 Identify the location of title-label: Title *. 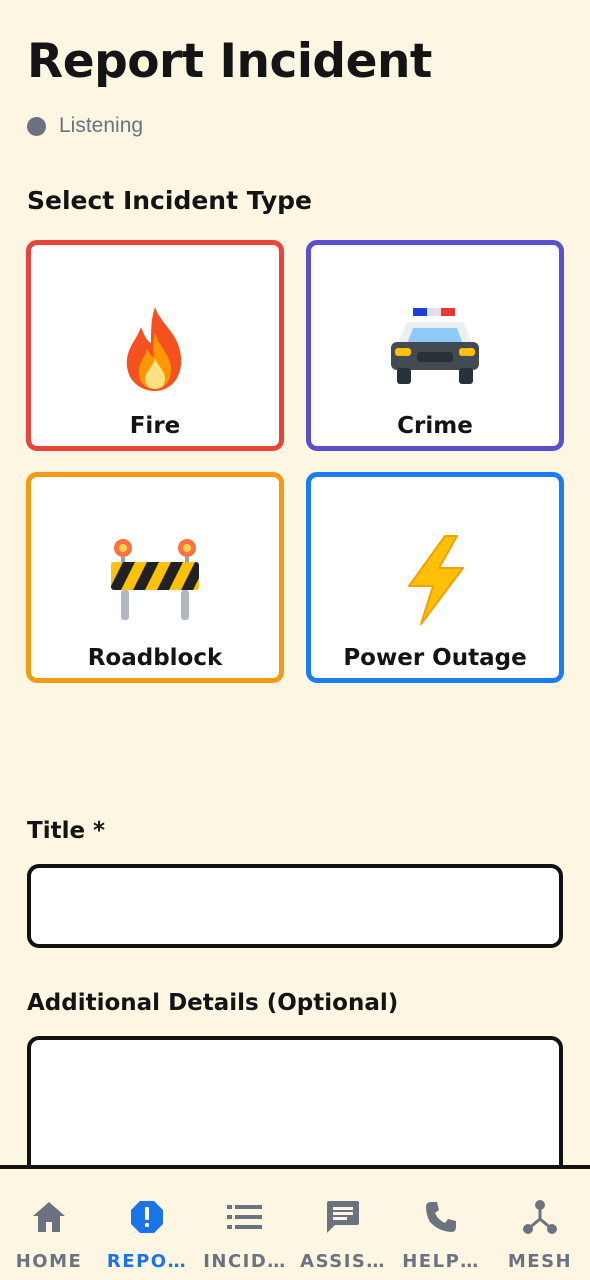
(66, 831).